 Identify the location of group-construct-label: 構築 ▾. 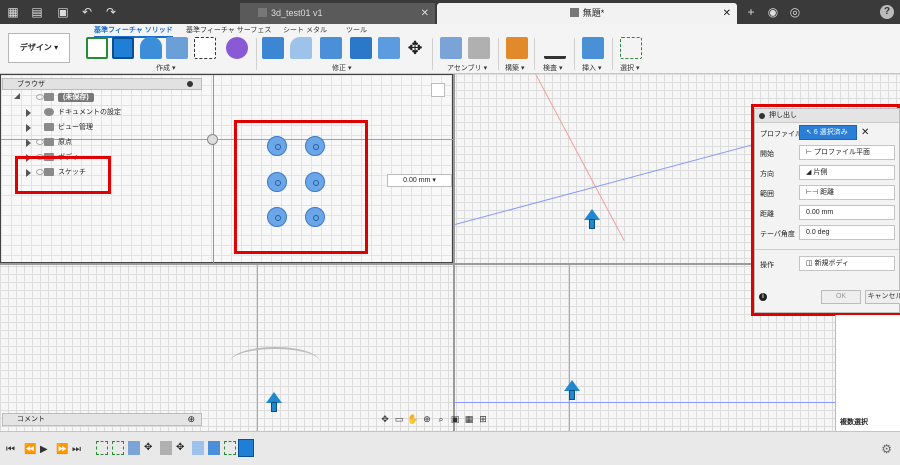
(514, 68).